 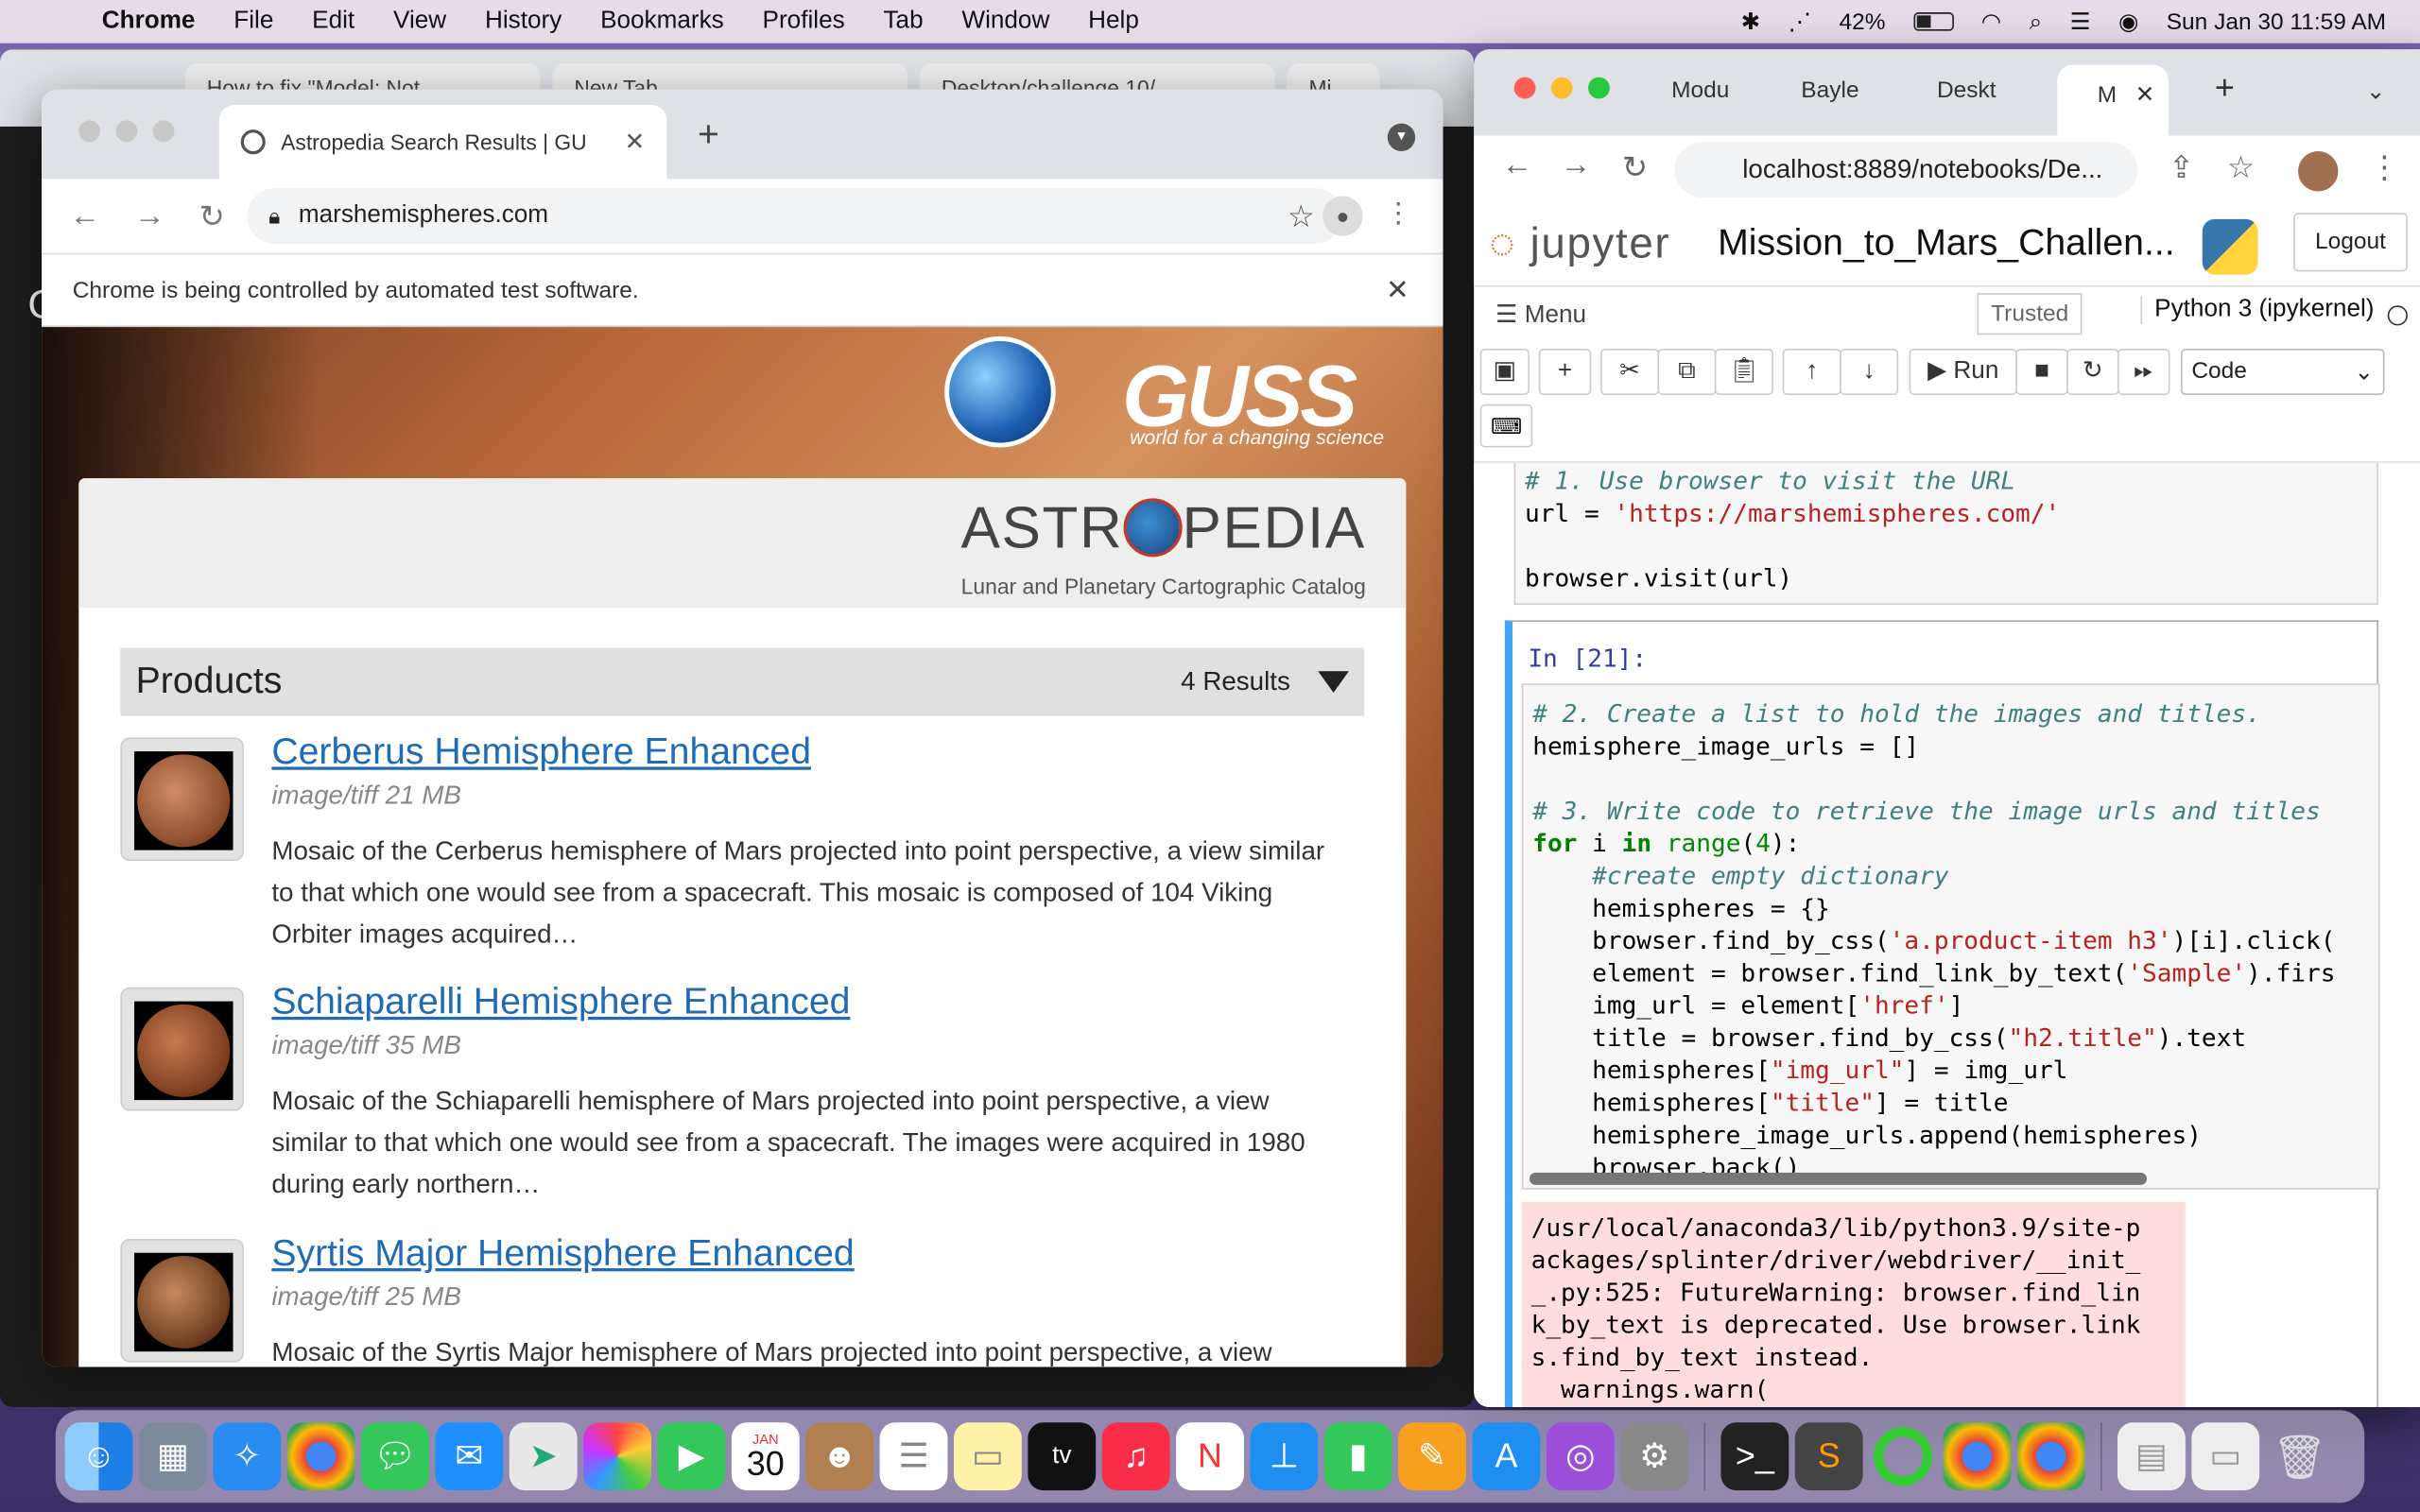 What do you see at coordinates (2350, 242) in the screenshot?
I see `logout-button: Logout` at bounding box center [2350, 242].